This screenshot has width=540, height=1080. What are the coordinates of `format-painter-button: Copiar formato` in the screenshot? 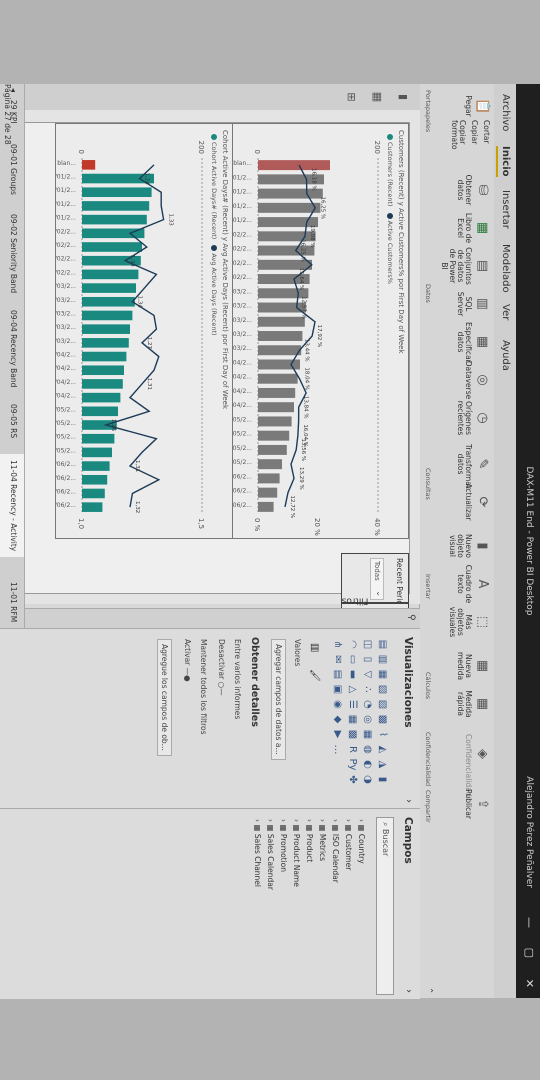 It's located at (458, 145).